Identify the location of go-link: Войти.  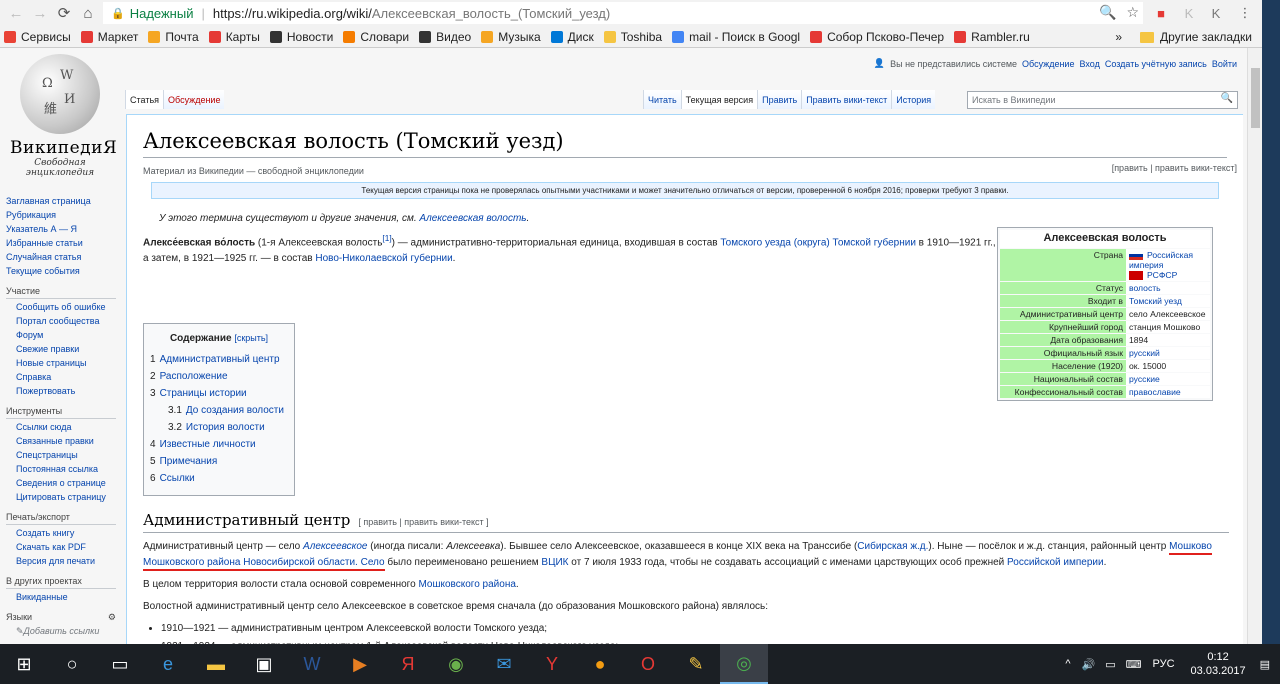
(1224, 64).